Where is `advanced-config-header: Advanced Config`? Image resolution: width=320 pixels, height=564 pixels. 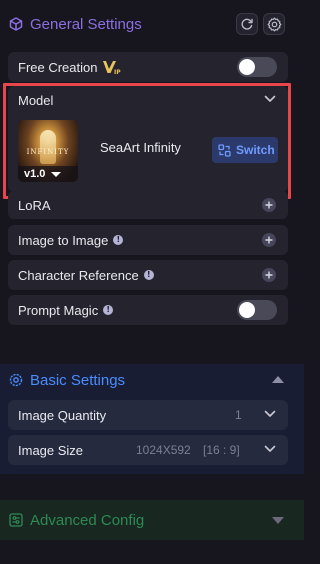
advanced-config-header: Advanced Config is located at coordinates (76, 520).